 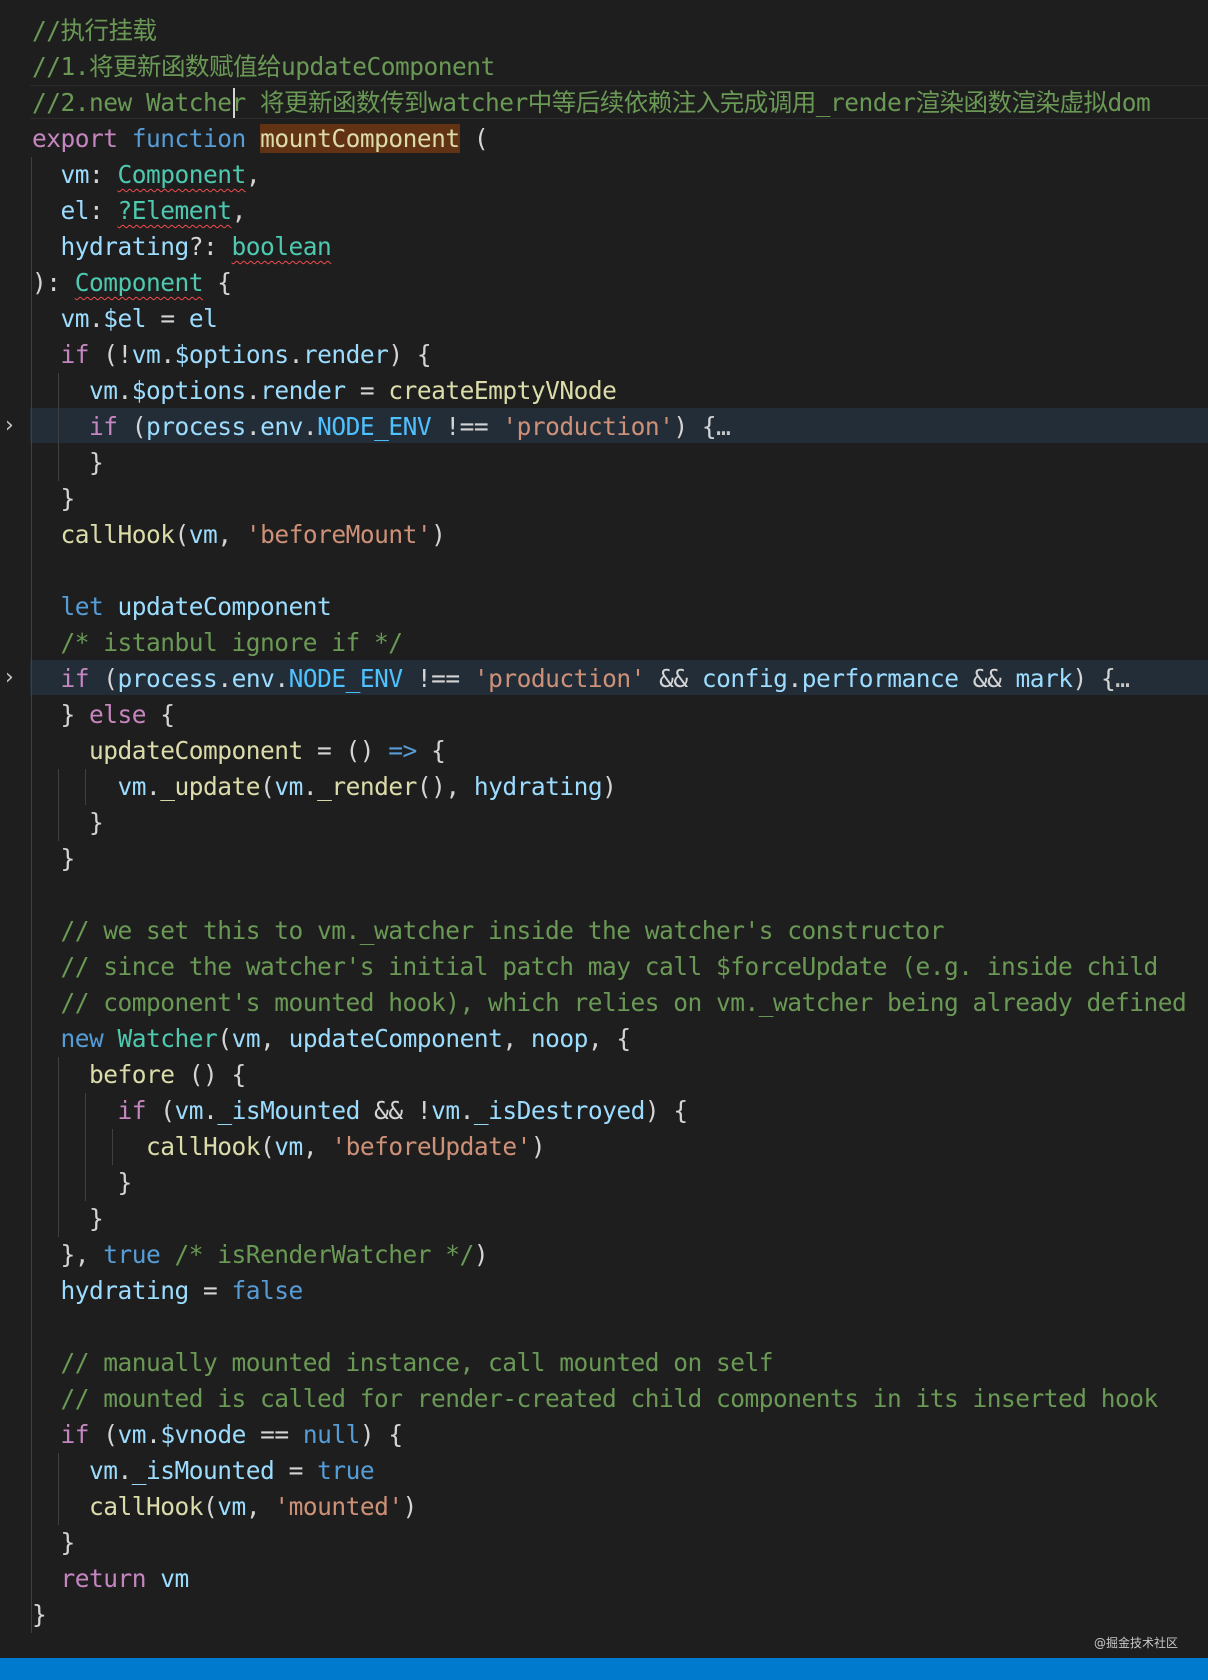 I want to click on code-line: //1.将更新函数赋值给updateComponent, so click(x=263, y=67).